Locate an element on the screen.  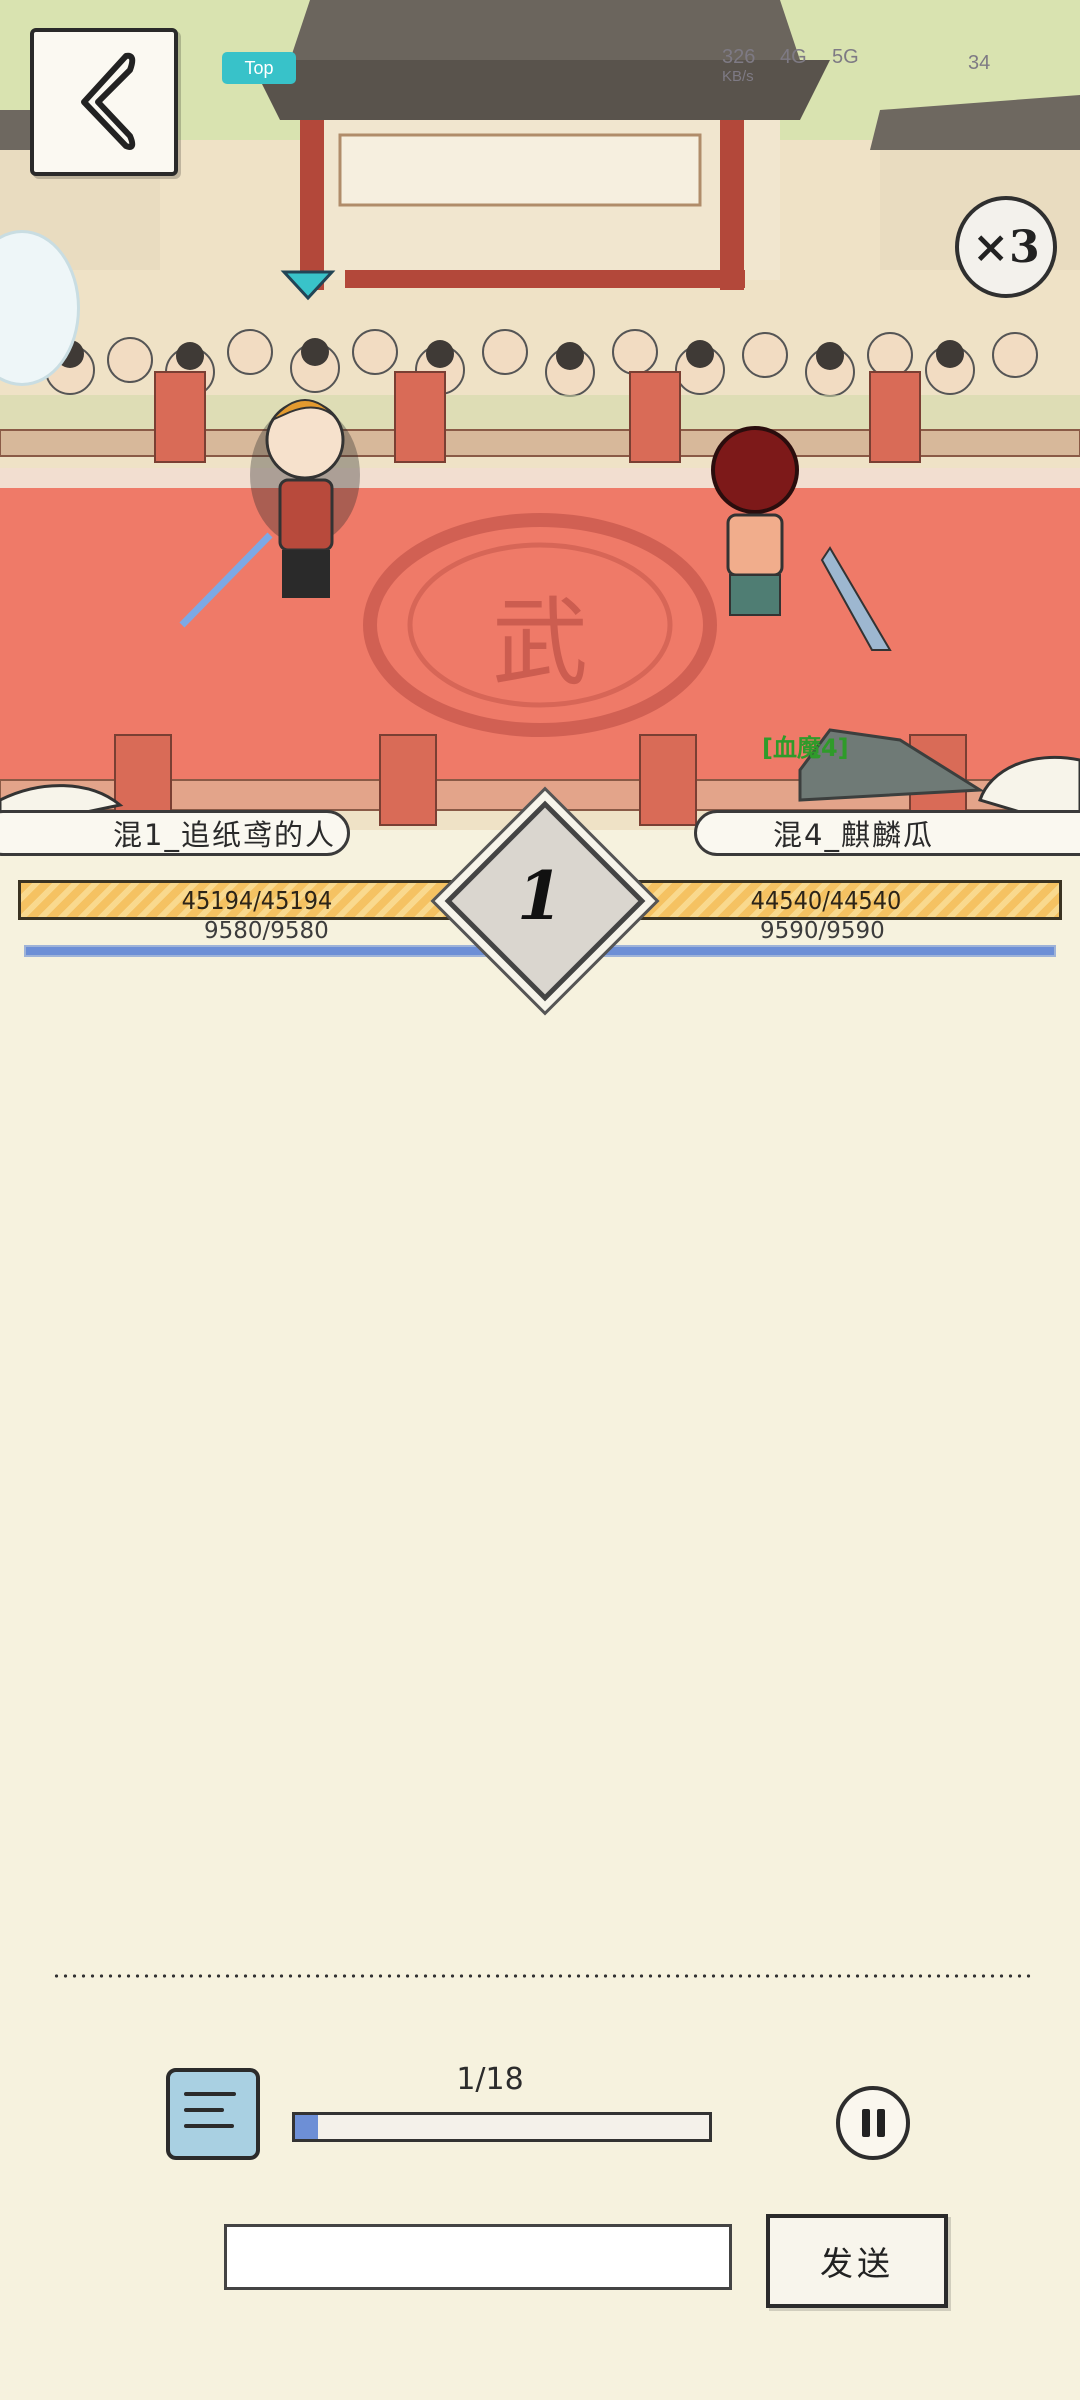
chat-toggle-button is located at coordinates (213, 2114).